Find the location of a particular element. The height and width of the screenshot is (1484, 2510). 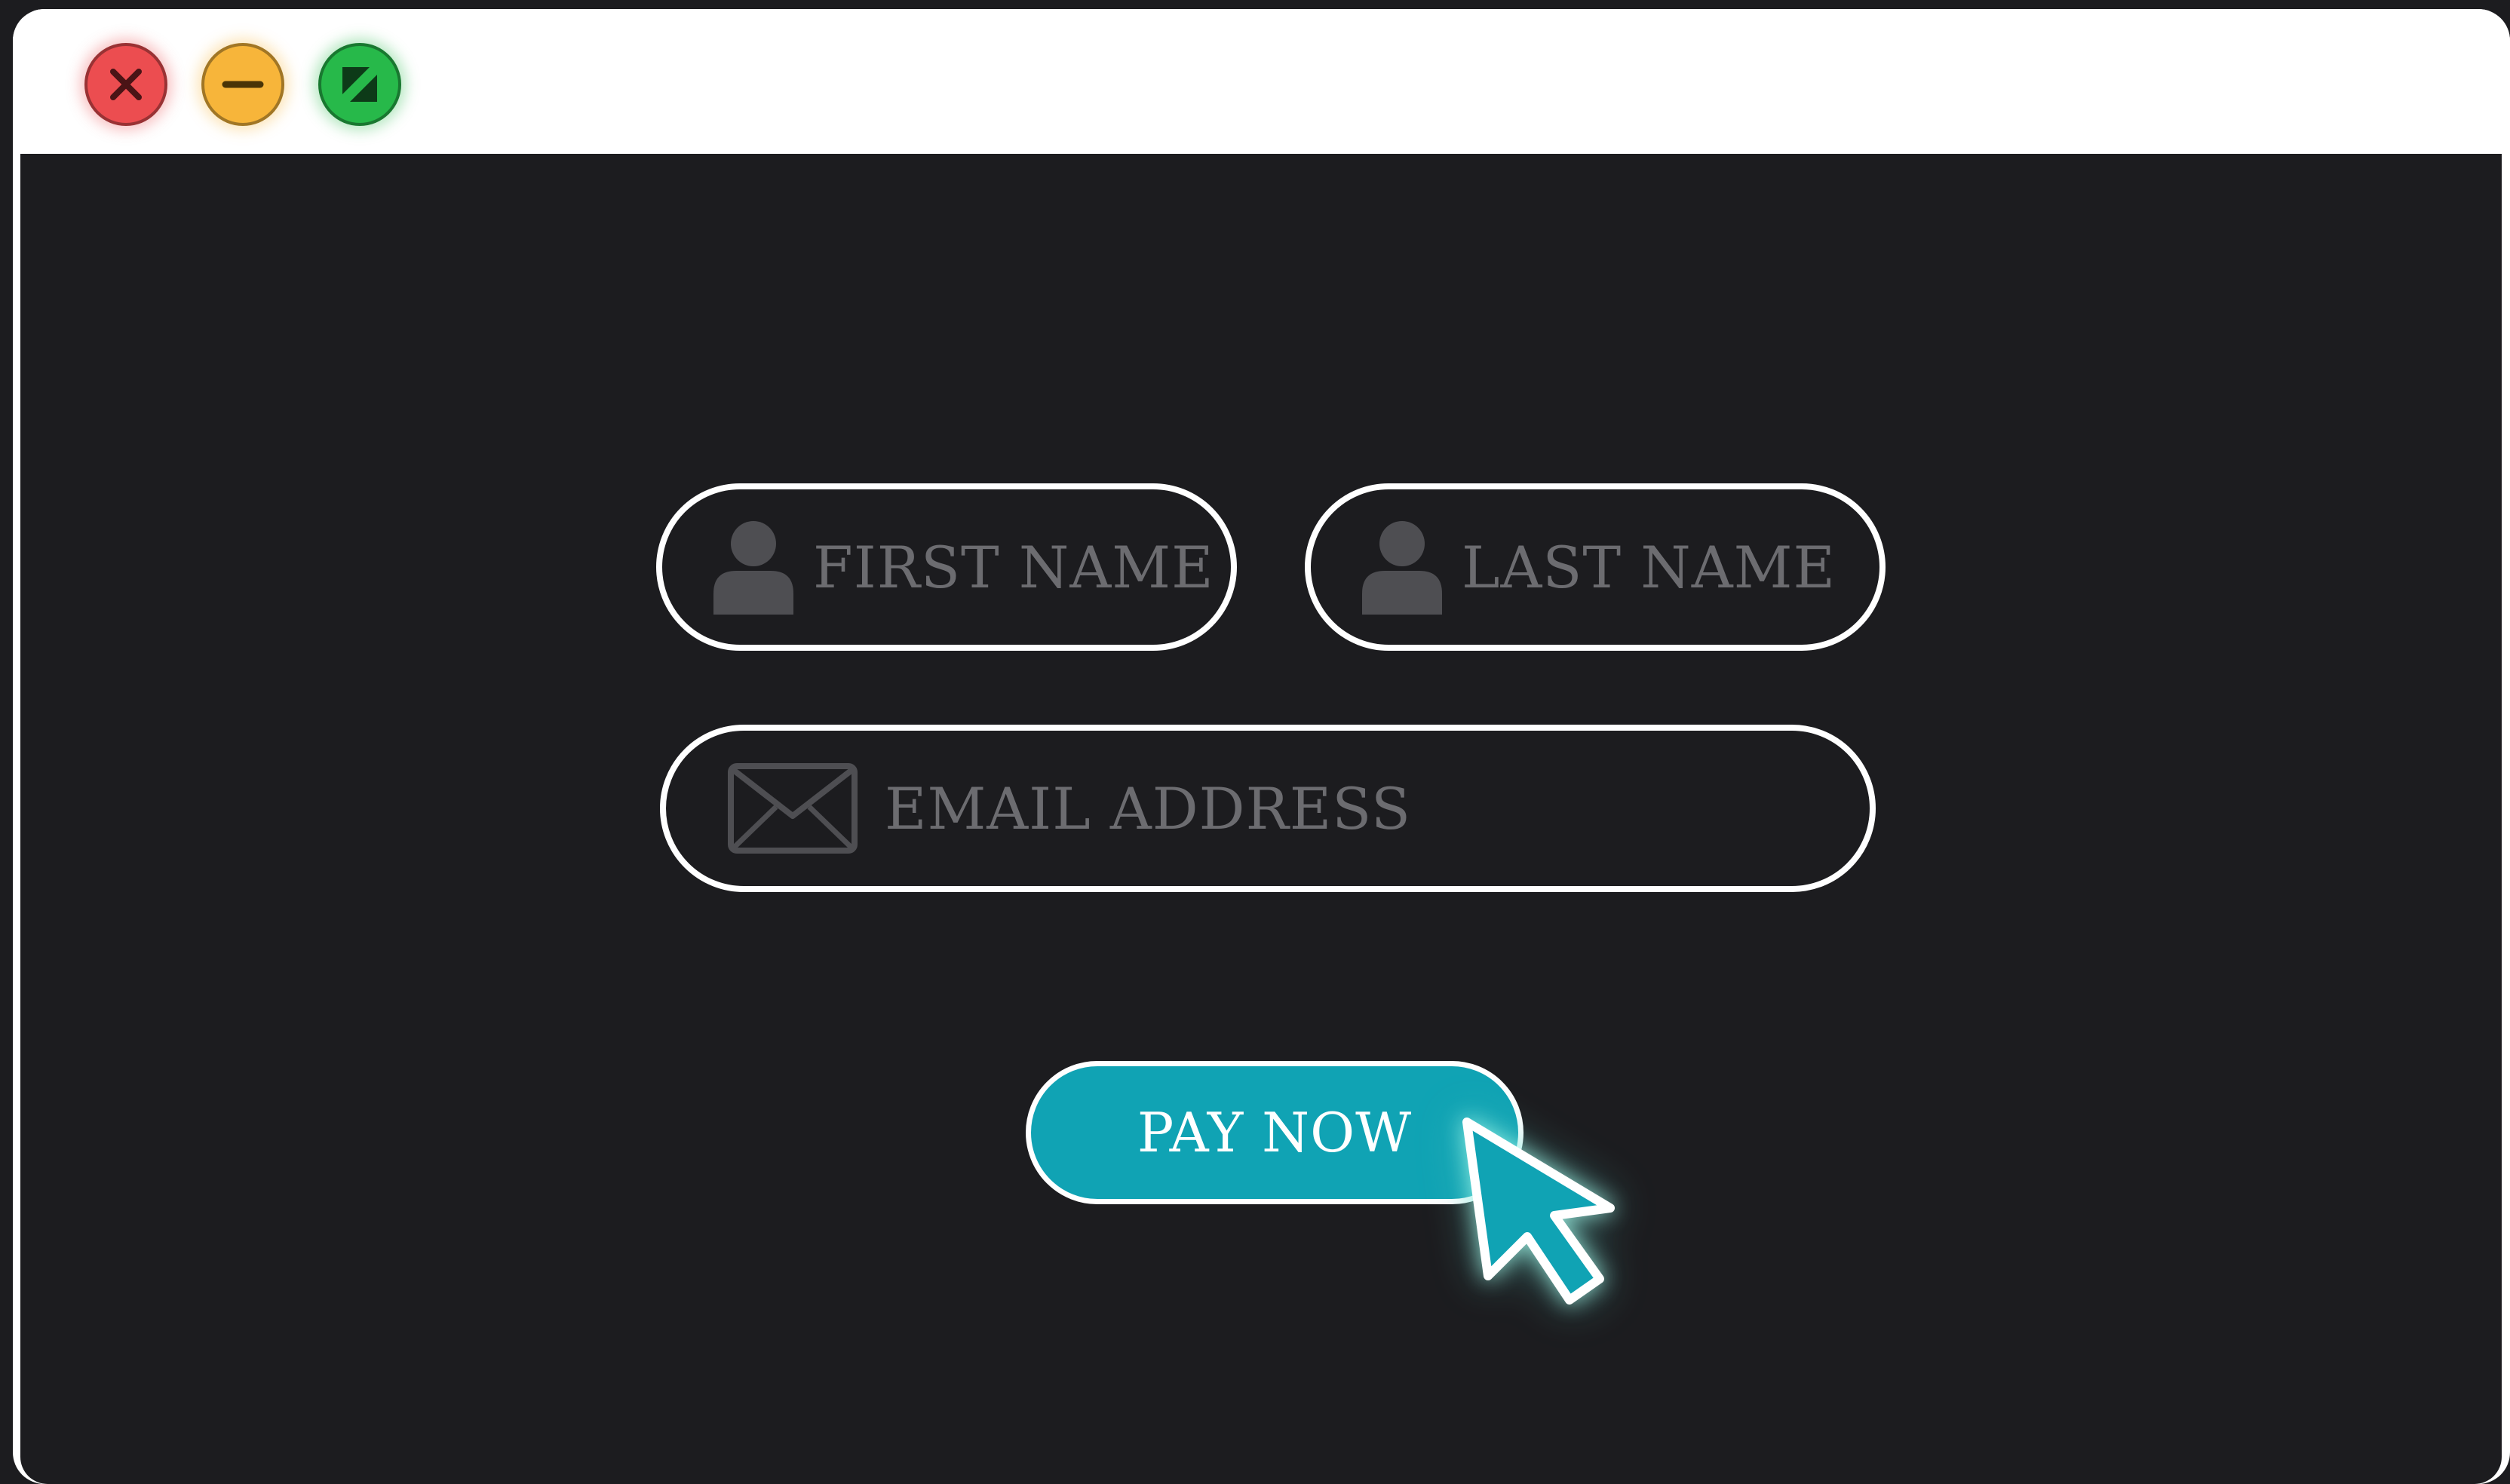

pointer-cursor-icon is located at coordinates (1538, 1211).